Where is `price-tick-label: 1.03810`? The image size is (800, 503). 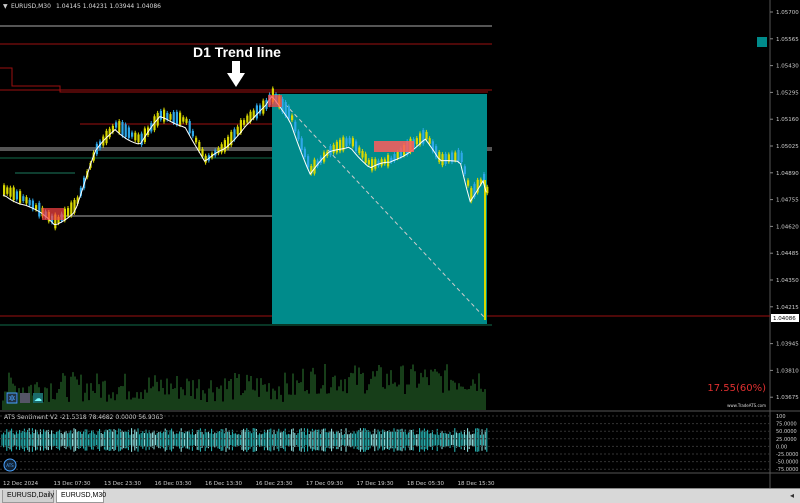
price-tick-label: 1.03810 is located at coordinates (787, 371).